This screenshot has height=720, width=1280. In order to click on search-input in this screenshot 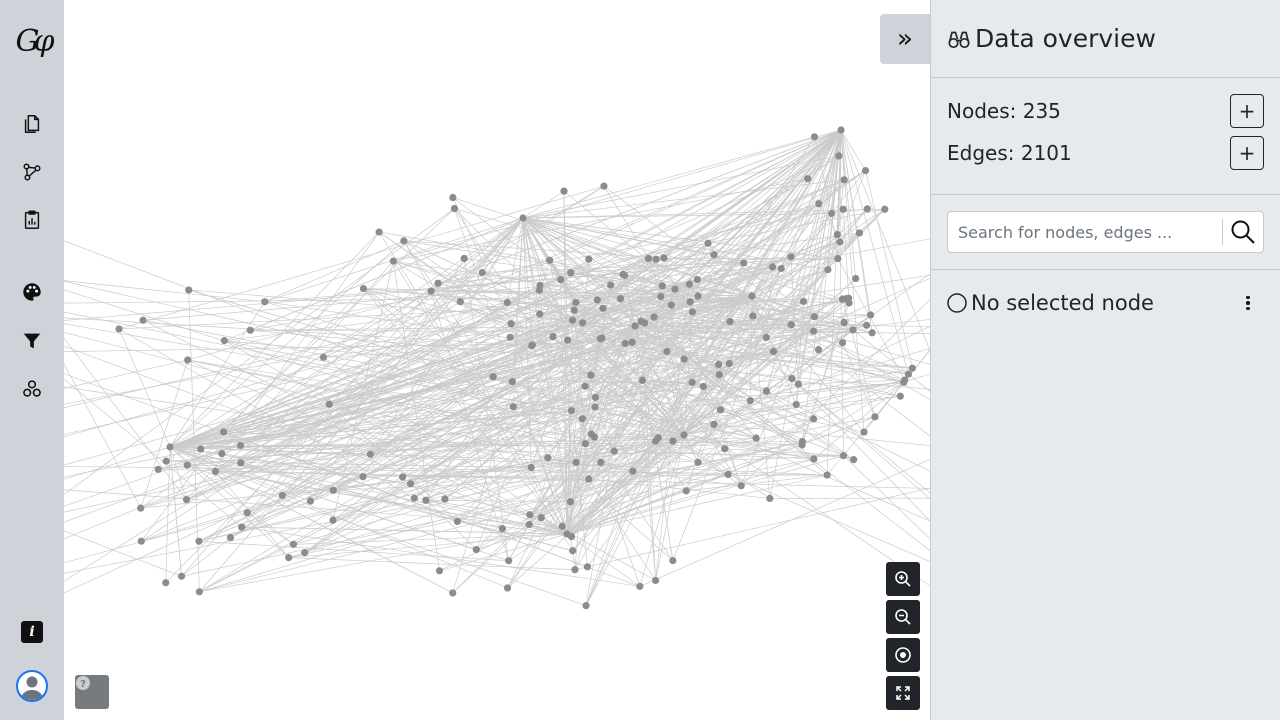, I will do `click(1085, 232)`.